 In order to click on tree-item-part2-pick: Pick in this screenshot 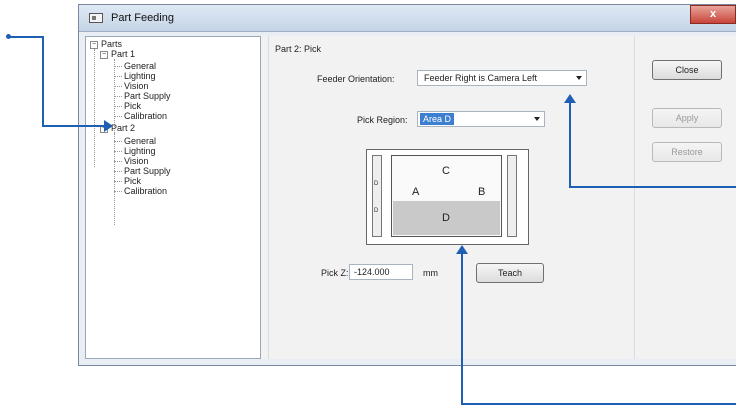, I will do `click(132, 181)`.